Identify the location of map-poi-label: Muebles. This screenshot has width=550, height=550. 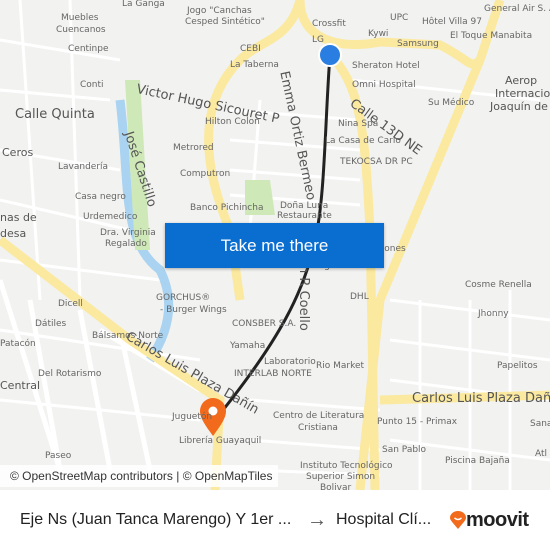
(79, 18).